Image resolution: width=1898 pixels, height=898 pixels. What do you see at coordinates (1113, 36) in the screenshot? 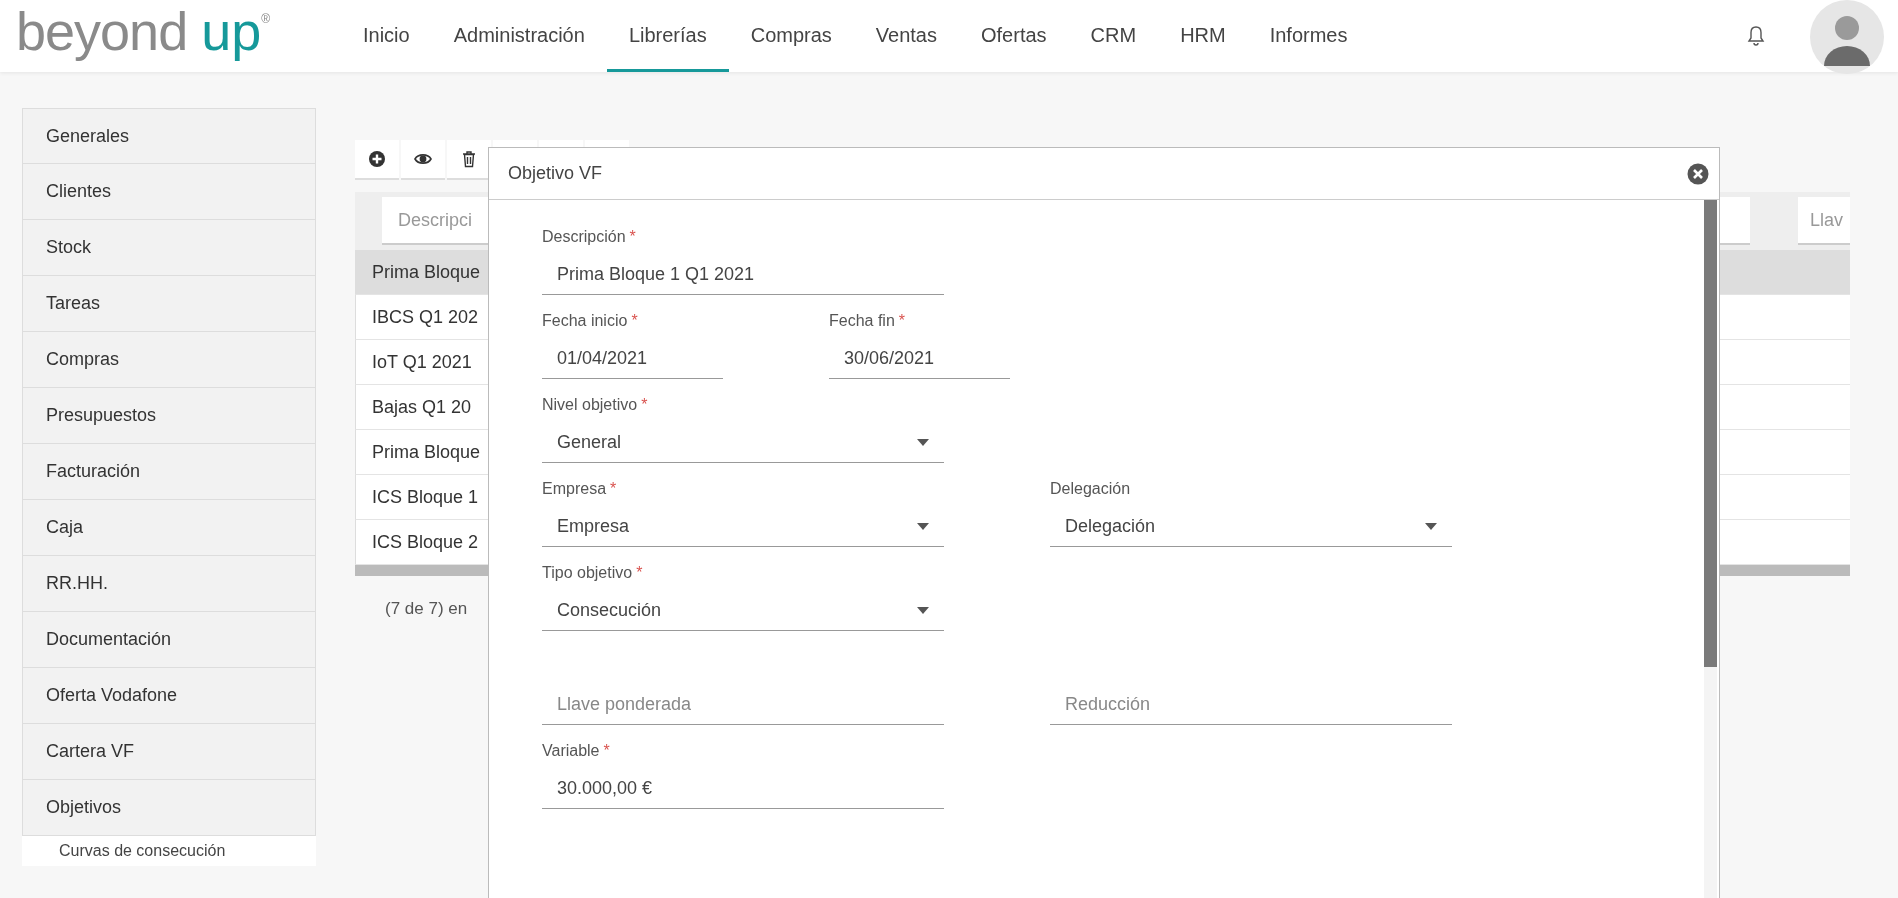
I see `nav-tab: CRM` at bounding box center [1113, 36].